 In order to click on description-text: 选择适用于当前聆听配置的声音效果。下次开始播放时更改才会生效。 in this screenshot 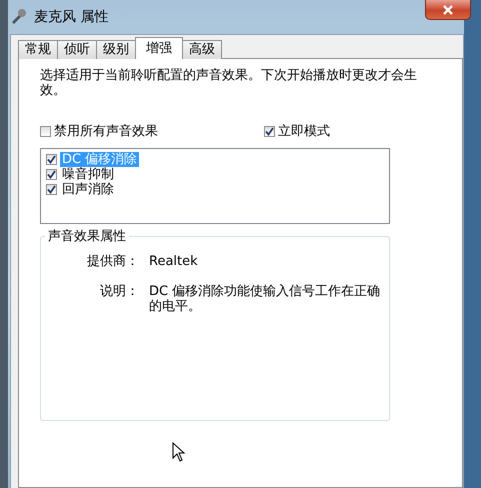, I will do `click(229, 83)`.